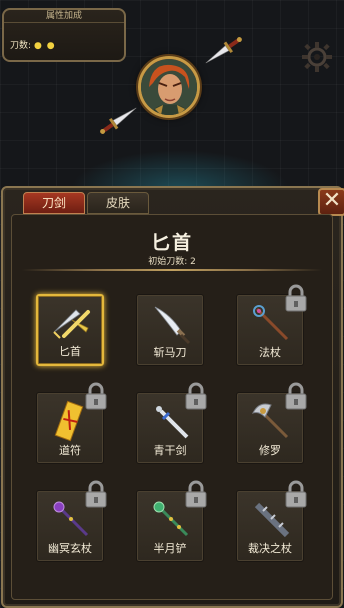  I want to click on dagger-icon, so click(71, 324).